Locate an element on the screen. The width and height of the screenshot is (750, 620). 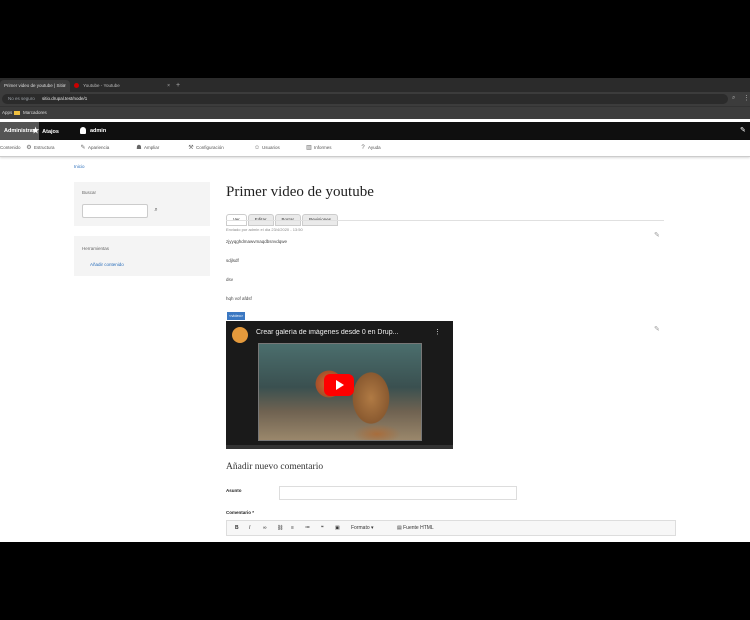
url-text: sitio.drupal.test/node/1 is located at coordinates (65, 98).